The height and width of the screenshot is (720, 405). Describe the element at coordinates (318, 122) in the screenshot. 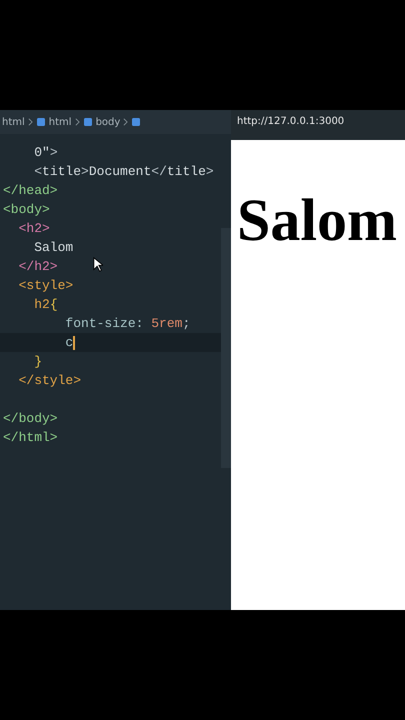

I see `url-field: http://127.0.0.1:3000` at that location.